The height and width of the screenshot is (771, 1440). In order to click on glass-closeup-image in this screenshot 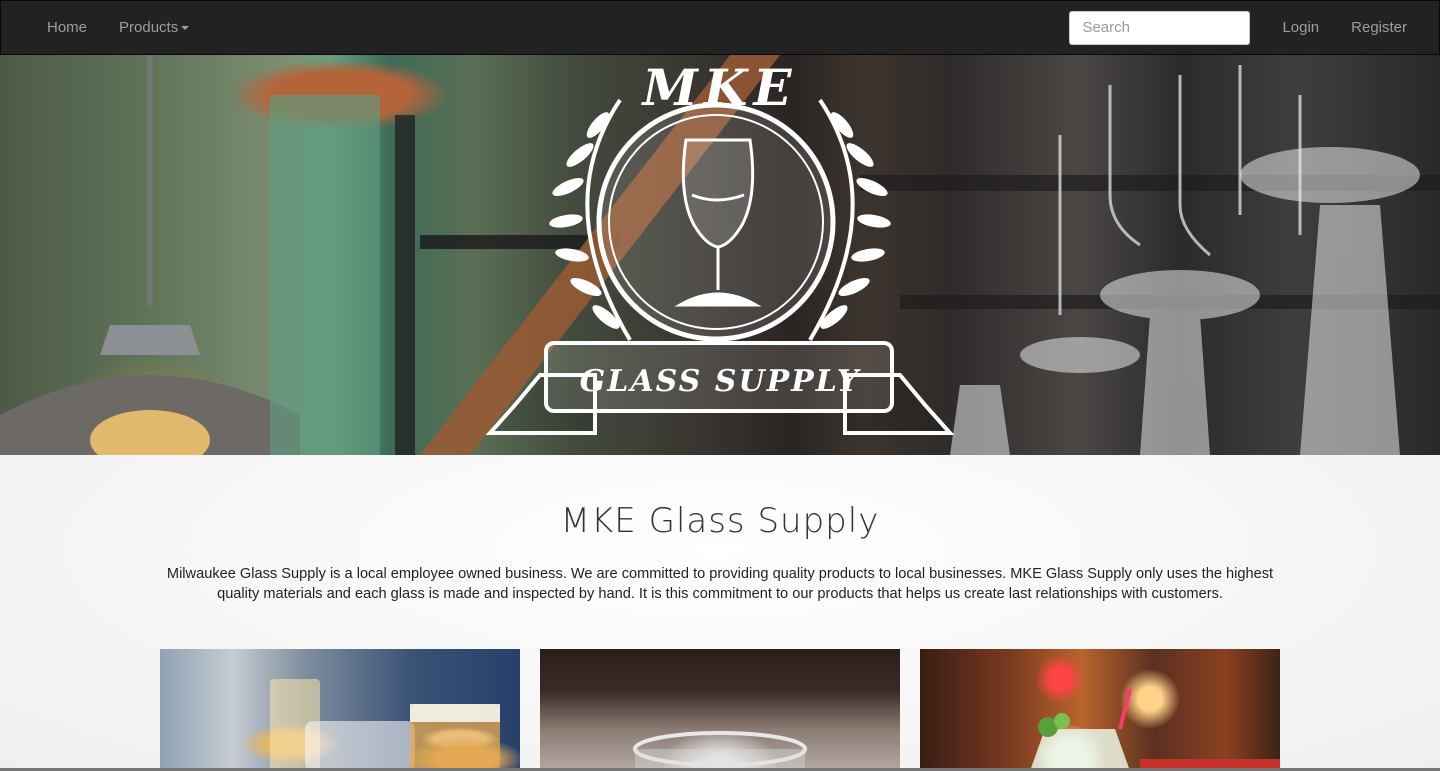, I will do `click(720, 710)`.